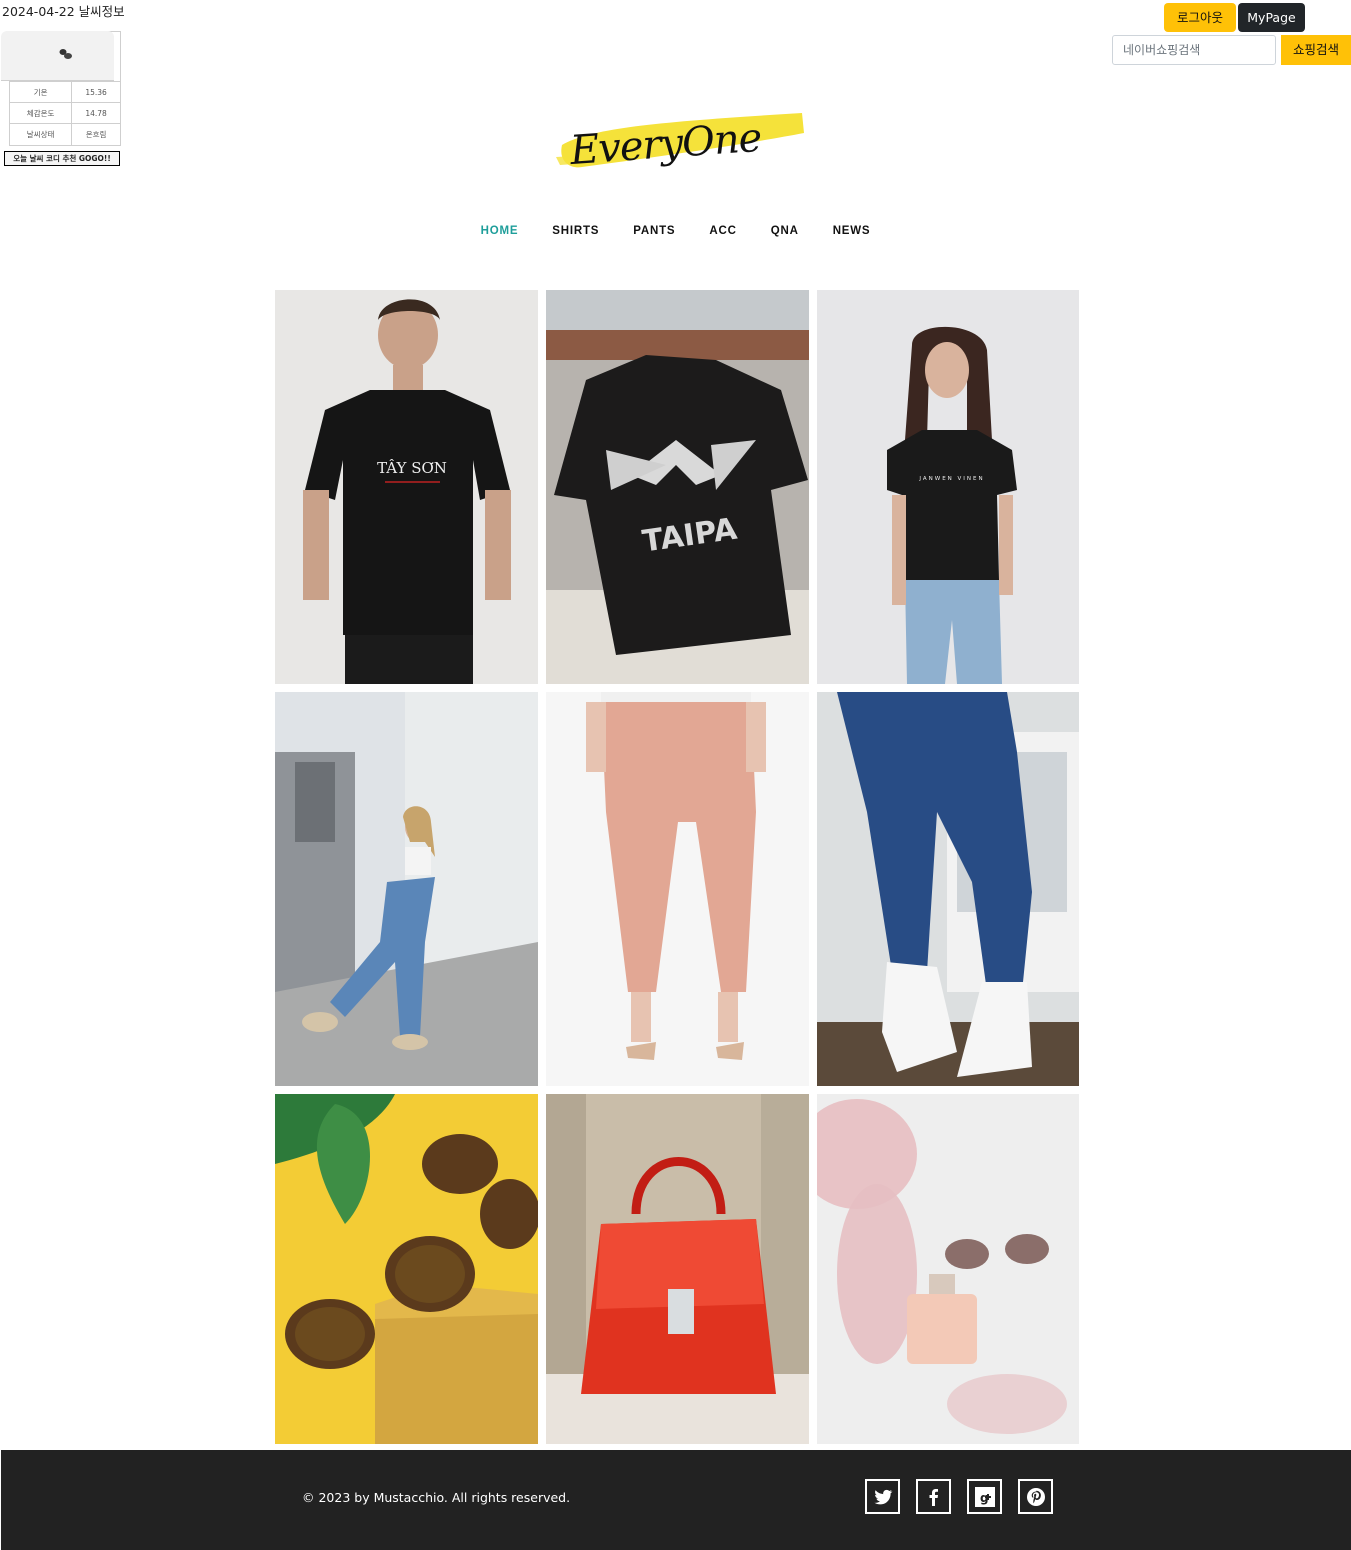  What do you see at coordinates (1200, 17) in the screenshot?
I see `logout-button: 로그아웃` at bounding box center [1200, 17].